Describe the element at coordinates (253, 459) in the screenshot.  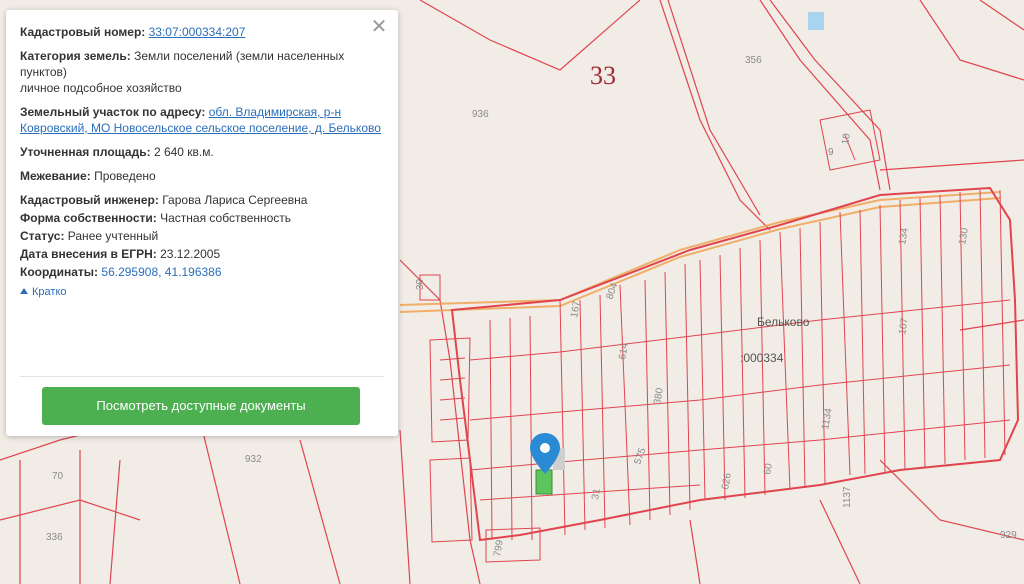
I see `parcel-number-label: 932` at that location.